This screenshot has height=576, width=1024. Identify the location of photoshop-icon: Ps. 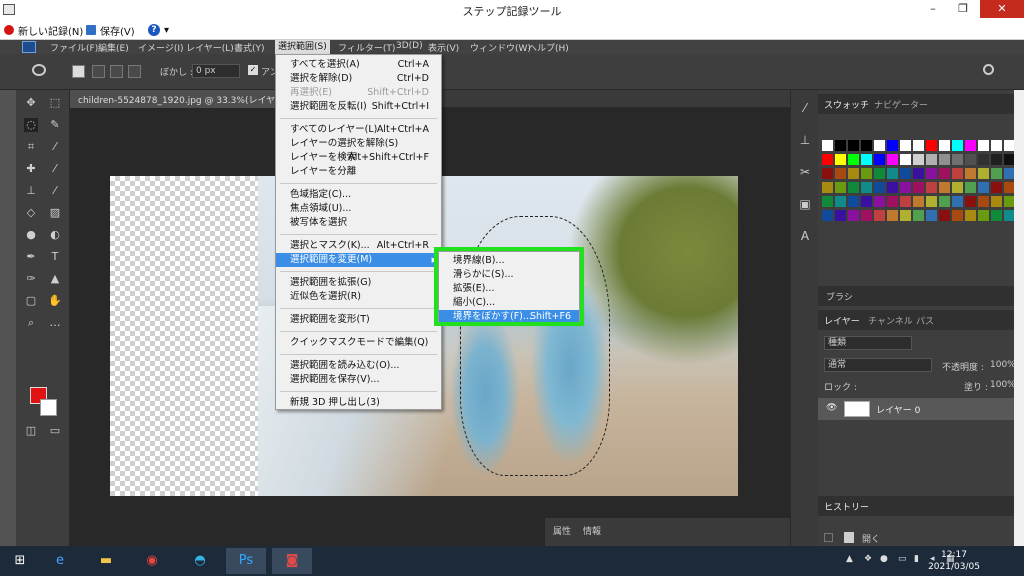
(246, 561).